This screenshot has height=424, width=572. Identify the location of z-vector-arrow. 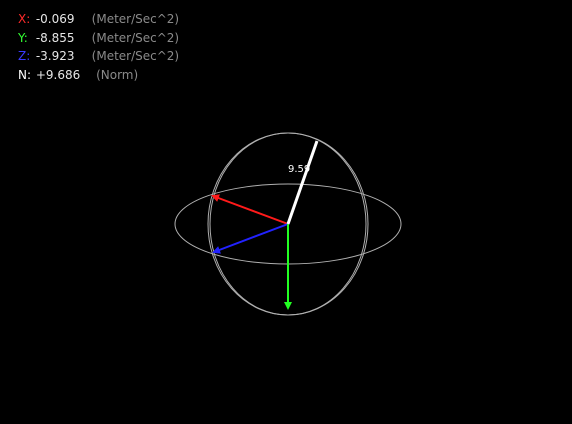
(250, 238).